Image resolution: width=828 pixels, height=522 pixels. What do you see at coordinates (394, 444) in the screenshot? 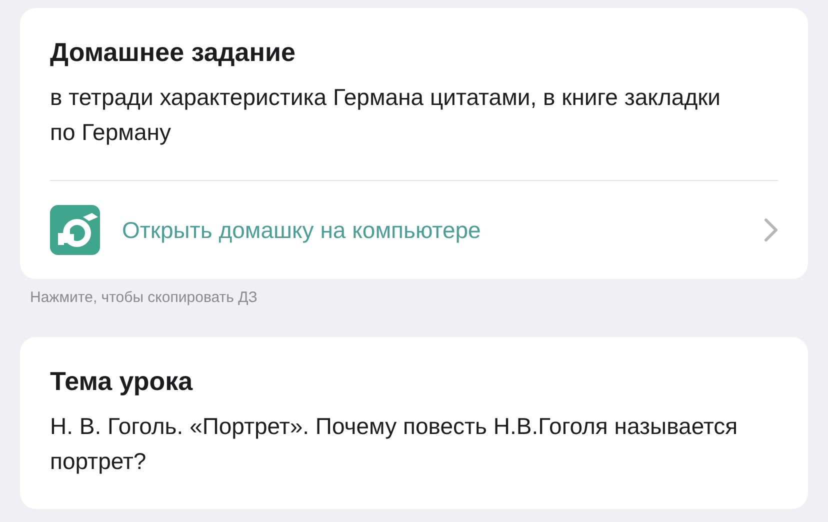
I see `lesson-topic-text: Н. В. Гоголь. «Портрет». Почему повесть Н.В.Гоголя называется портрет?` at bounding box center [394, 444].